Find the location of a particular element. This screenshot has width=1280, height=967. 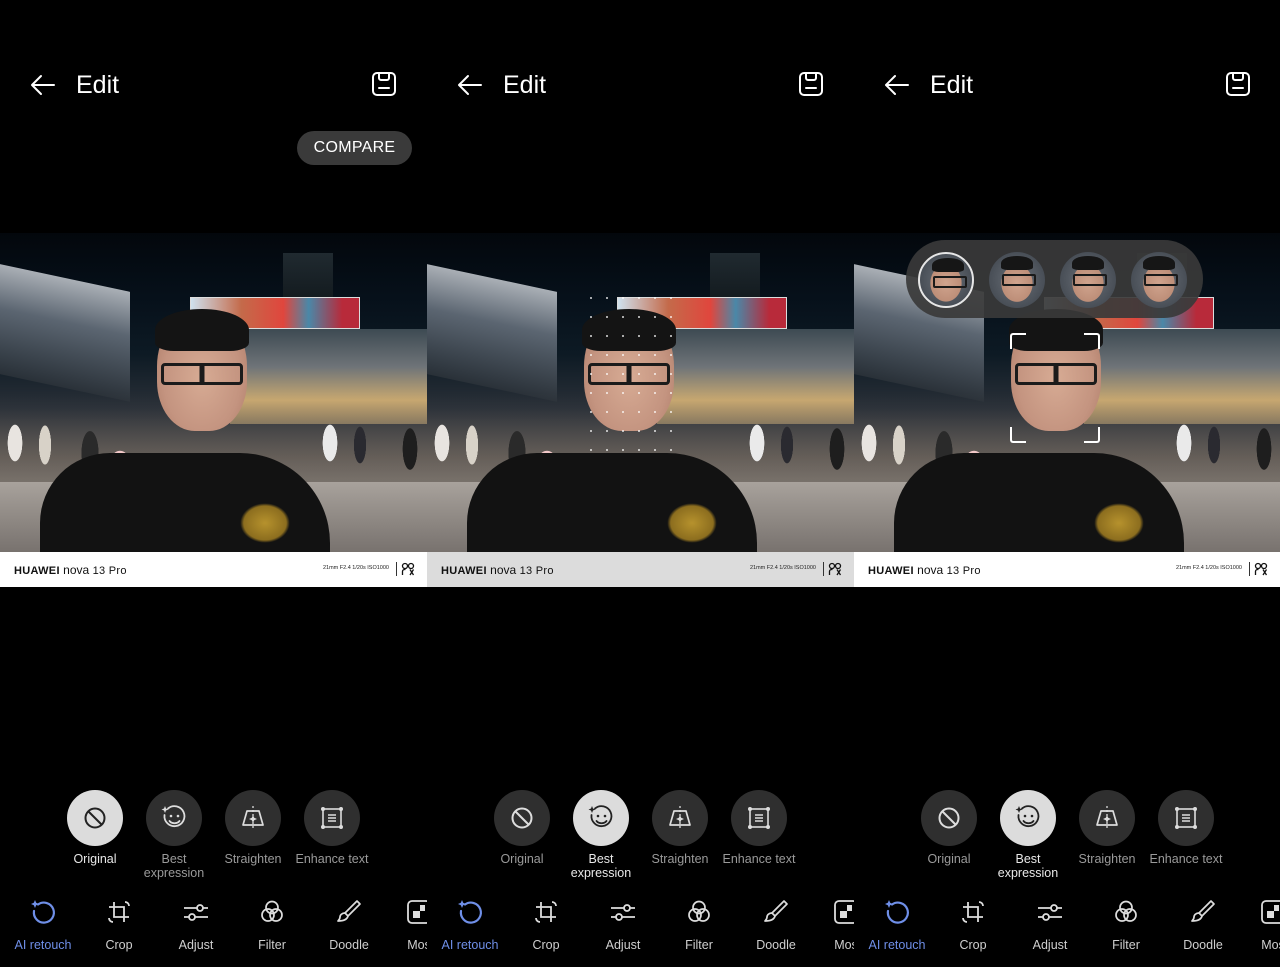

tool-label: Doodle is located at coordinates (1203, 945).